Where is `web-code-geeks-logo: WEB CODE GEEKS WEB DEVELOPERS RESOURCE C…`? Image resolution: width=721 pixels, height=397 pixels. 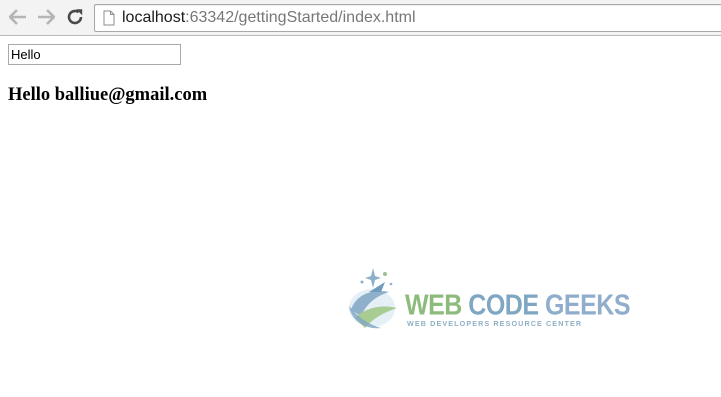 web-code-geeks-logo: WEB CODE GEEKS WEB DEVELOPERS RESOURCE C… is located at coordinates (488, 298).